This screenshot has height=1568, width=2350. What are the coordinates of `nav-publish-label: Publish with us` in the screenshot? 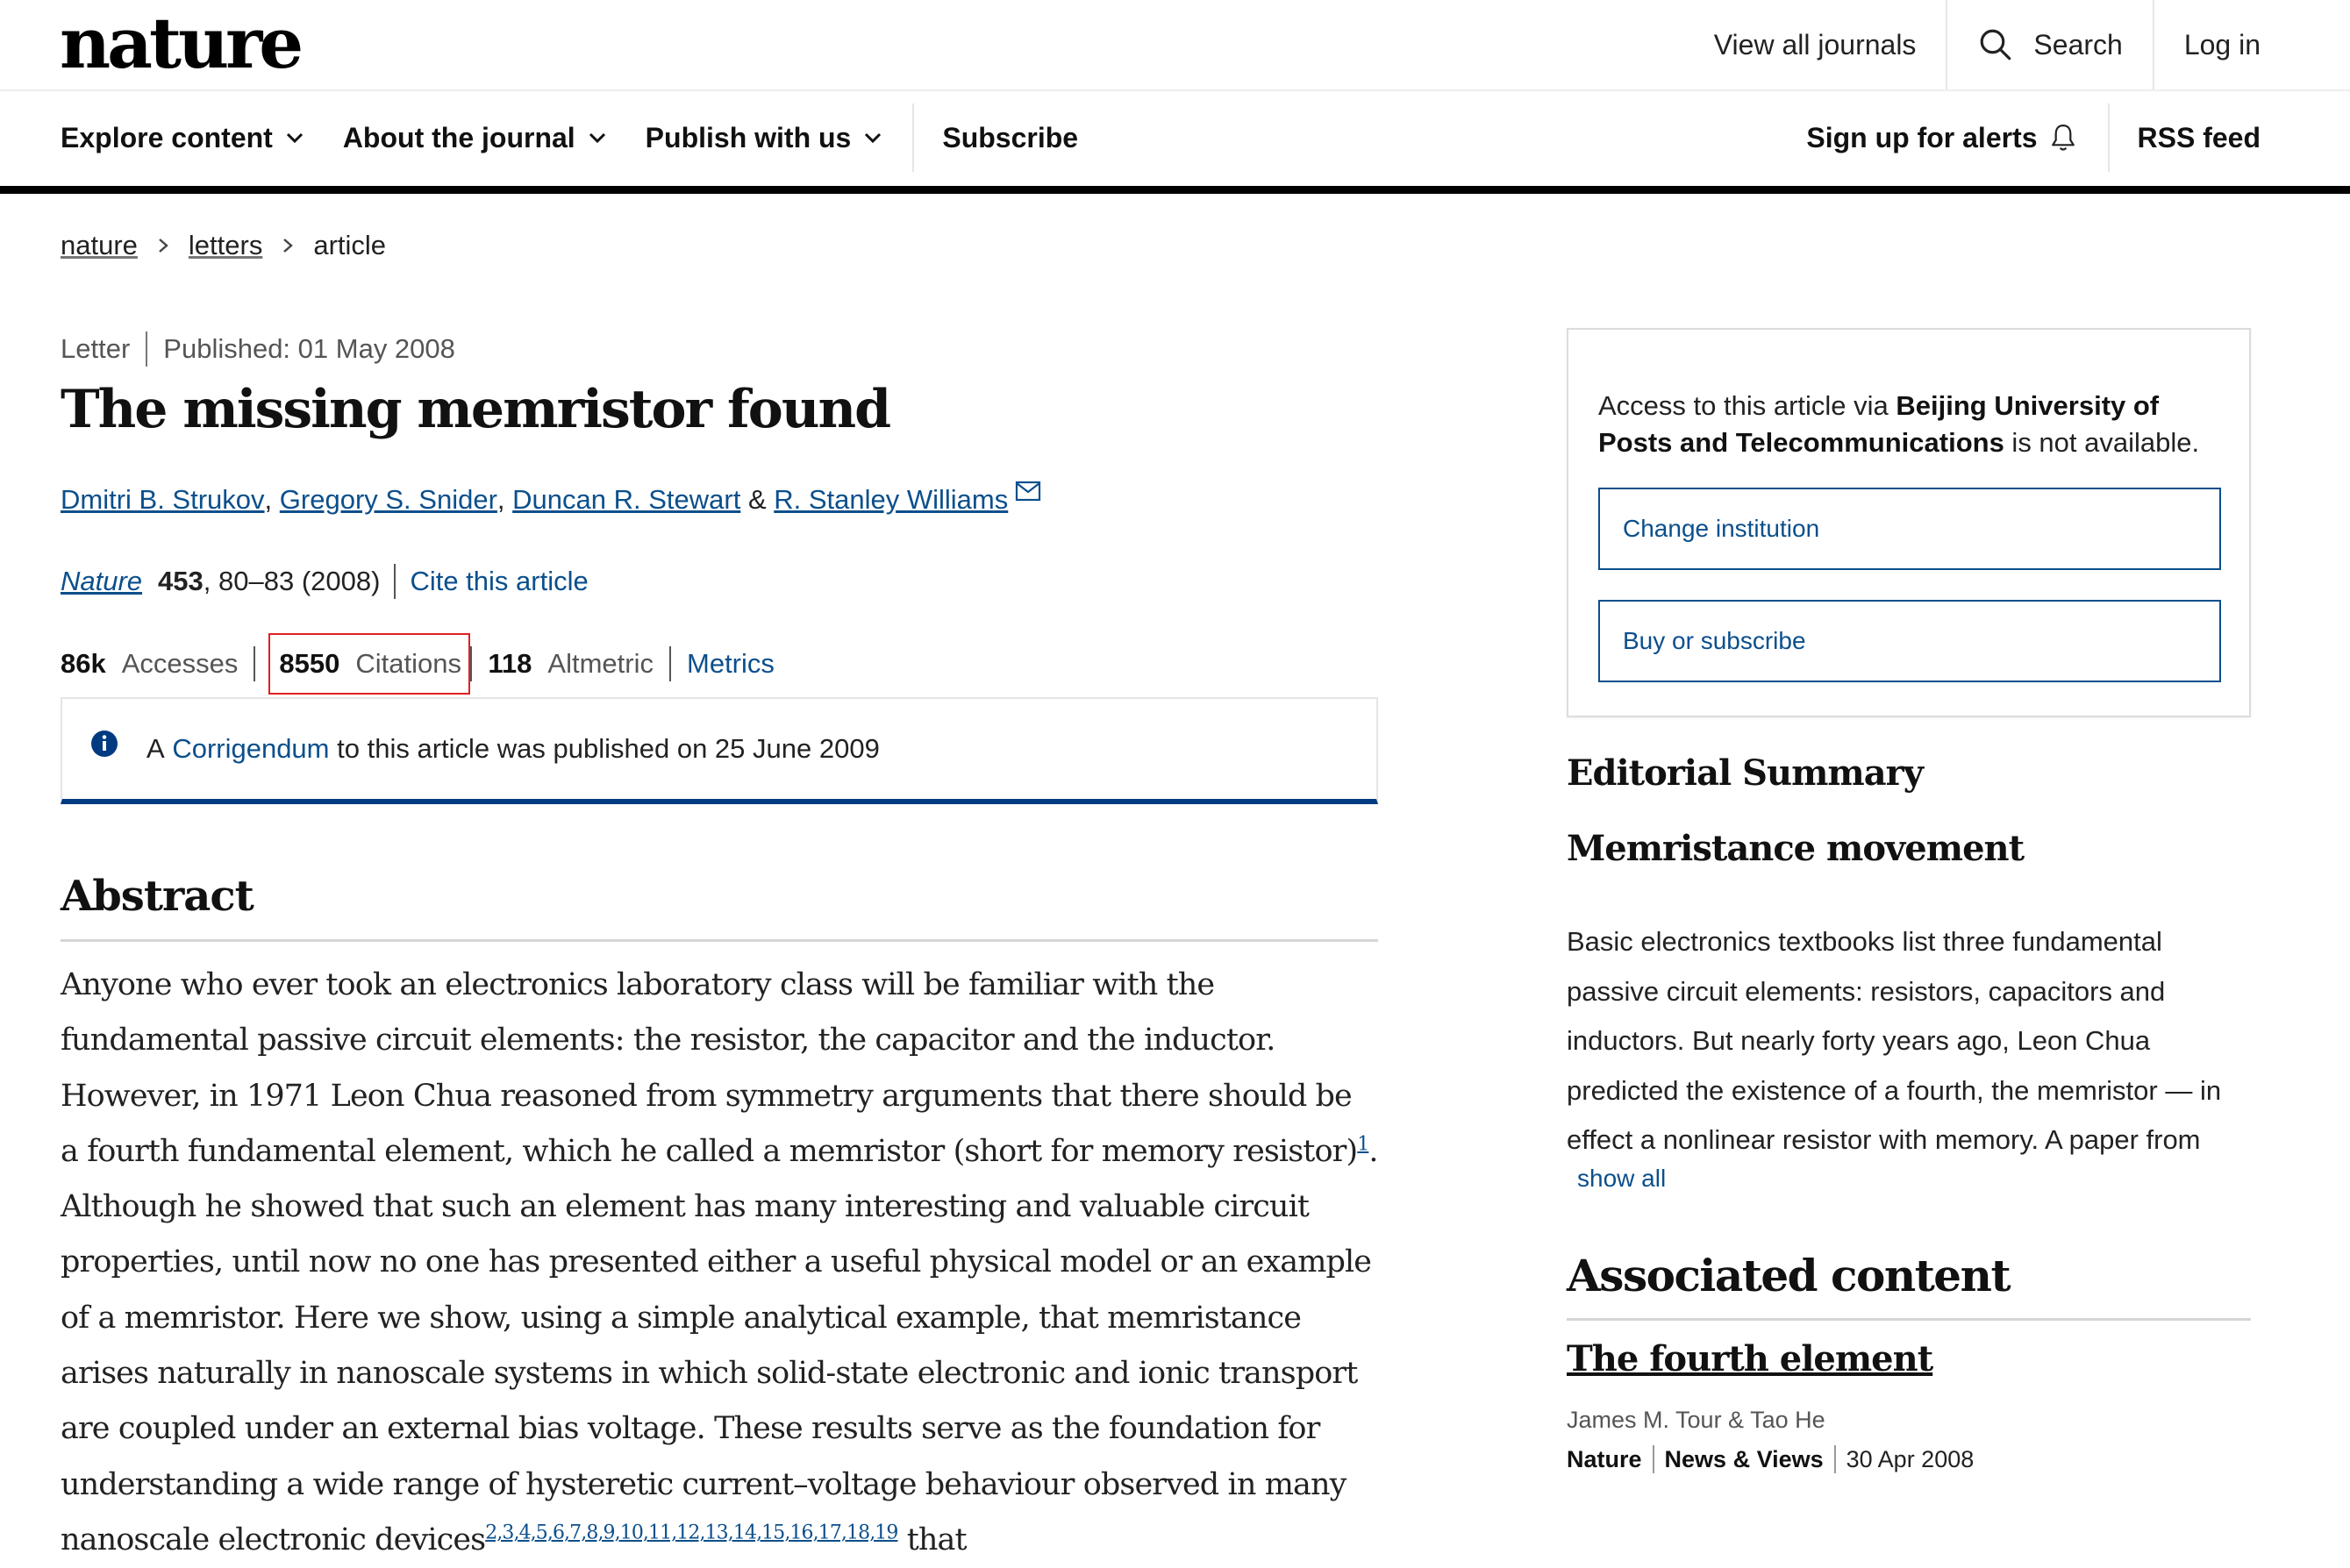 It's located at (748, 137).